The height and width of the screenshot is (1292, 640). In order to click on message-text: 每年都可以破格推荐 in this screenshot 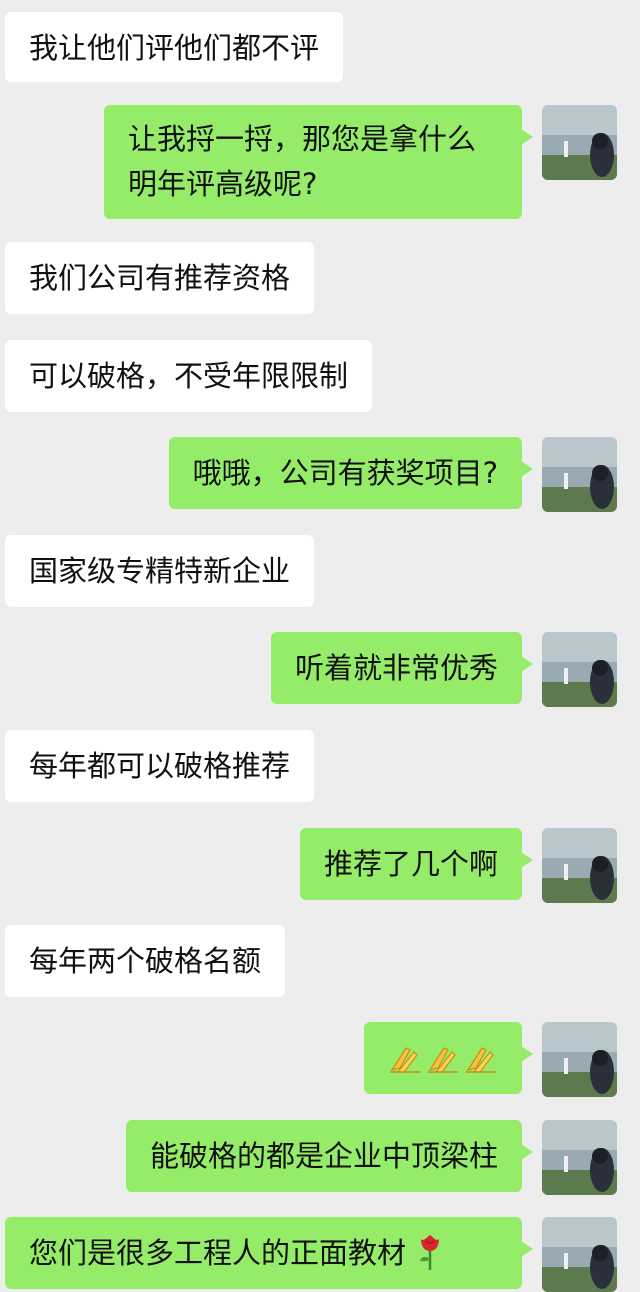, I will do `click(160, 766)`.